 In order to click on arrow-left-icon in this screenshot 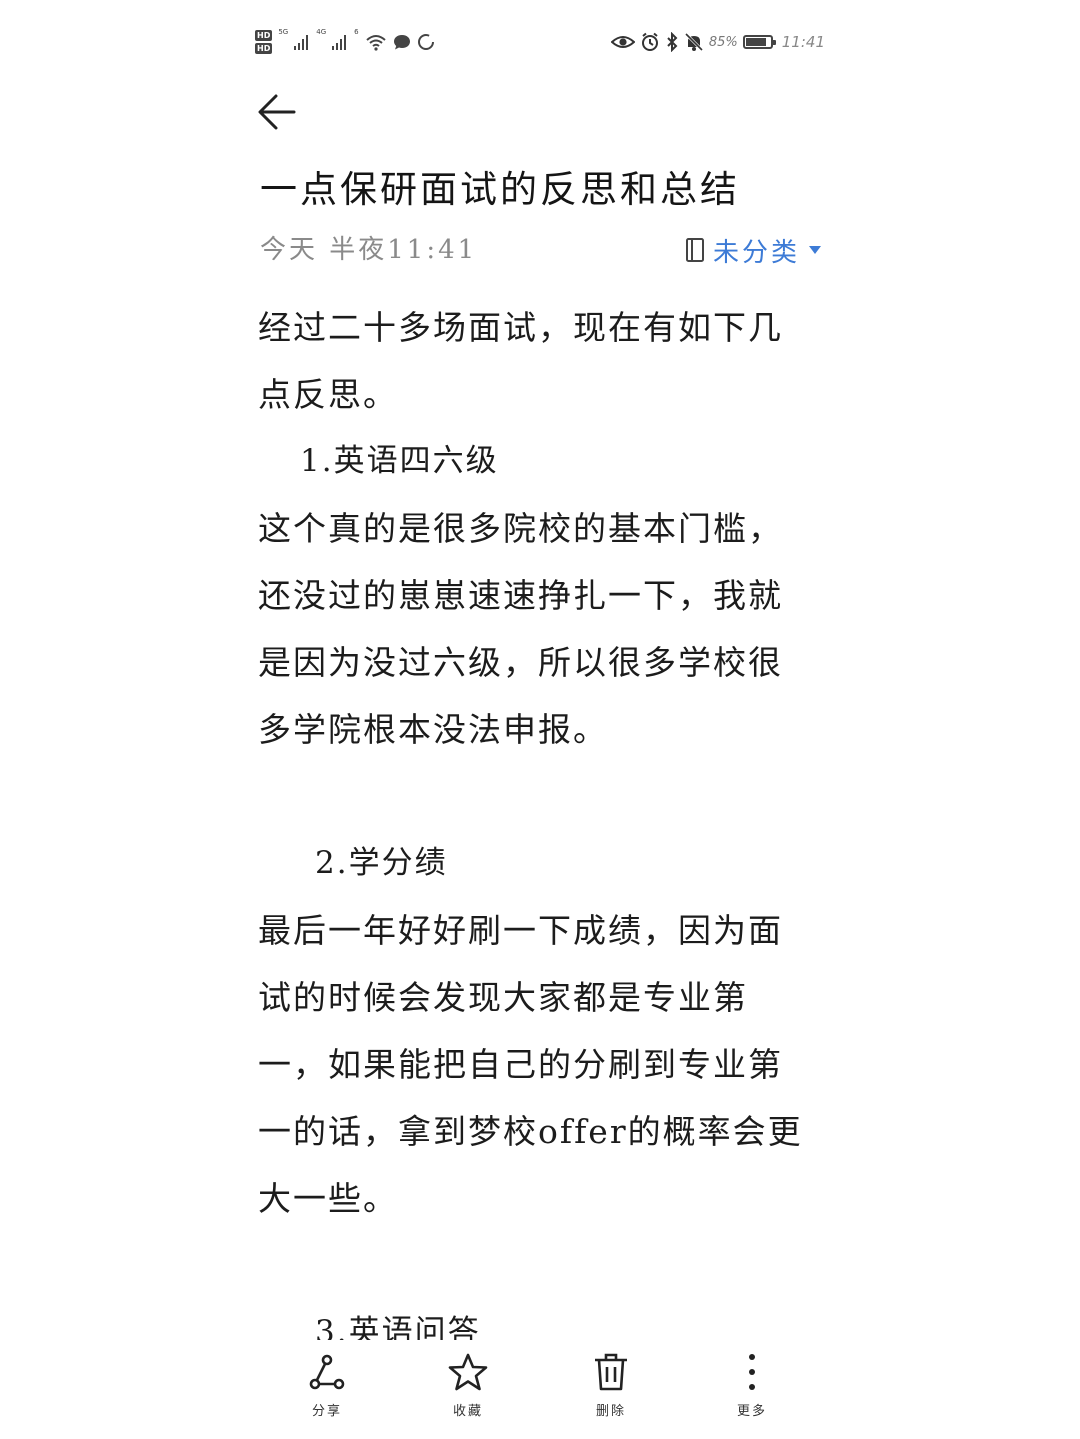, I will do `click(277, 112)`.